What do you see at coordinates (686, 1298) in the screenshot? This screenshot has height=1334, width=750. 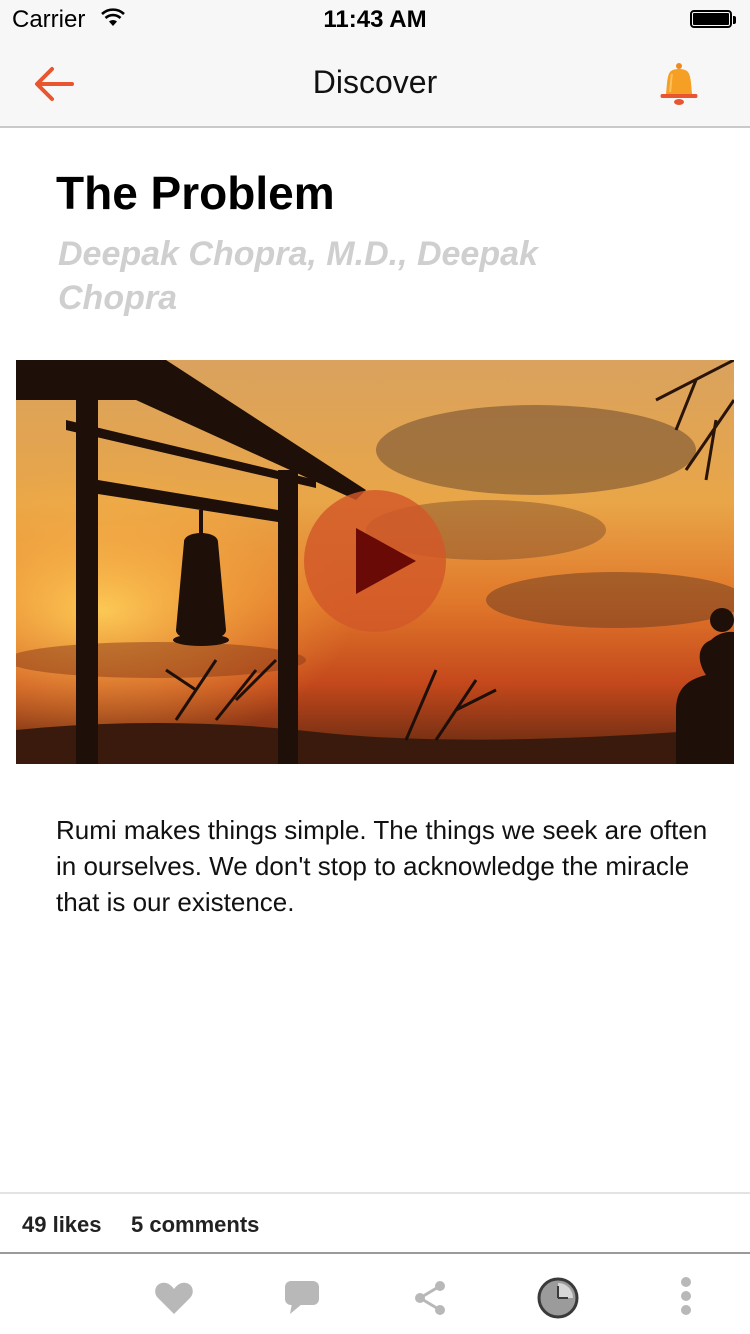 I see `more-vertical-icon` at bounding box center [686, 1298].